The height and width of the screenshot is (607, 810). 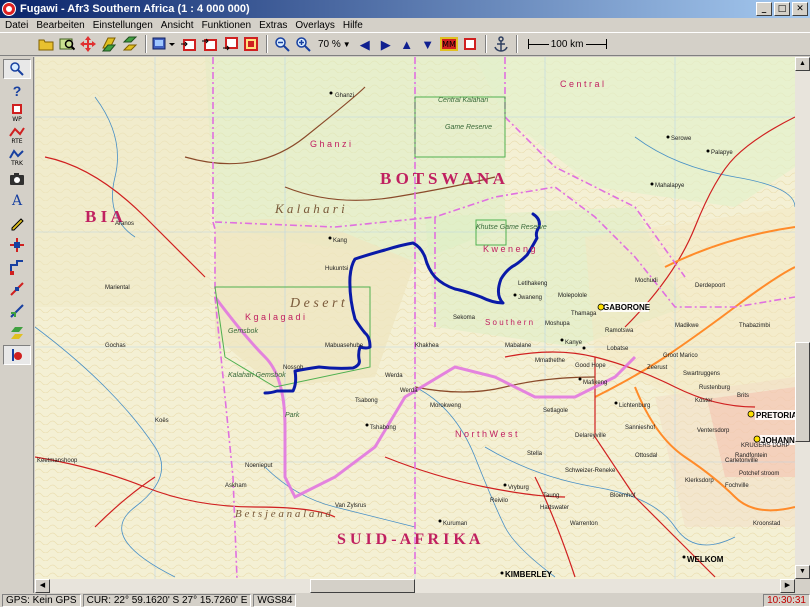 I want to click on map-label-madikwe: Madikwe, so click(x=687, y=326).